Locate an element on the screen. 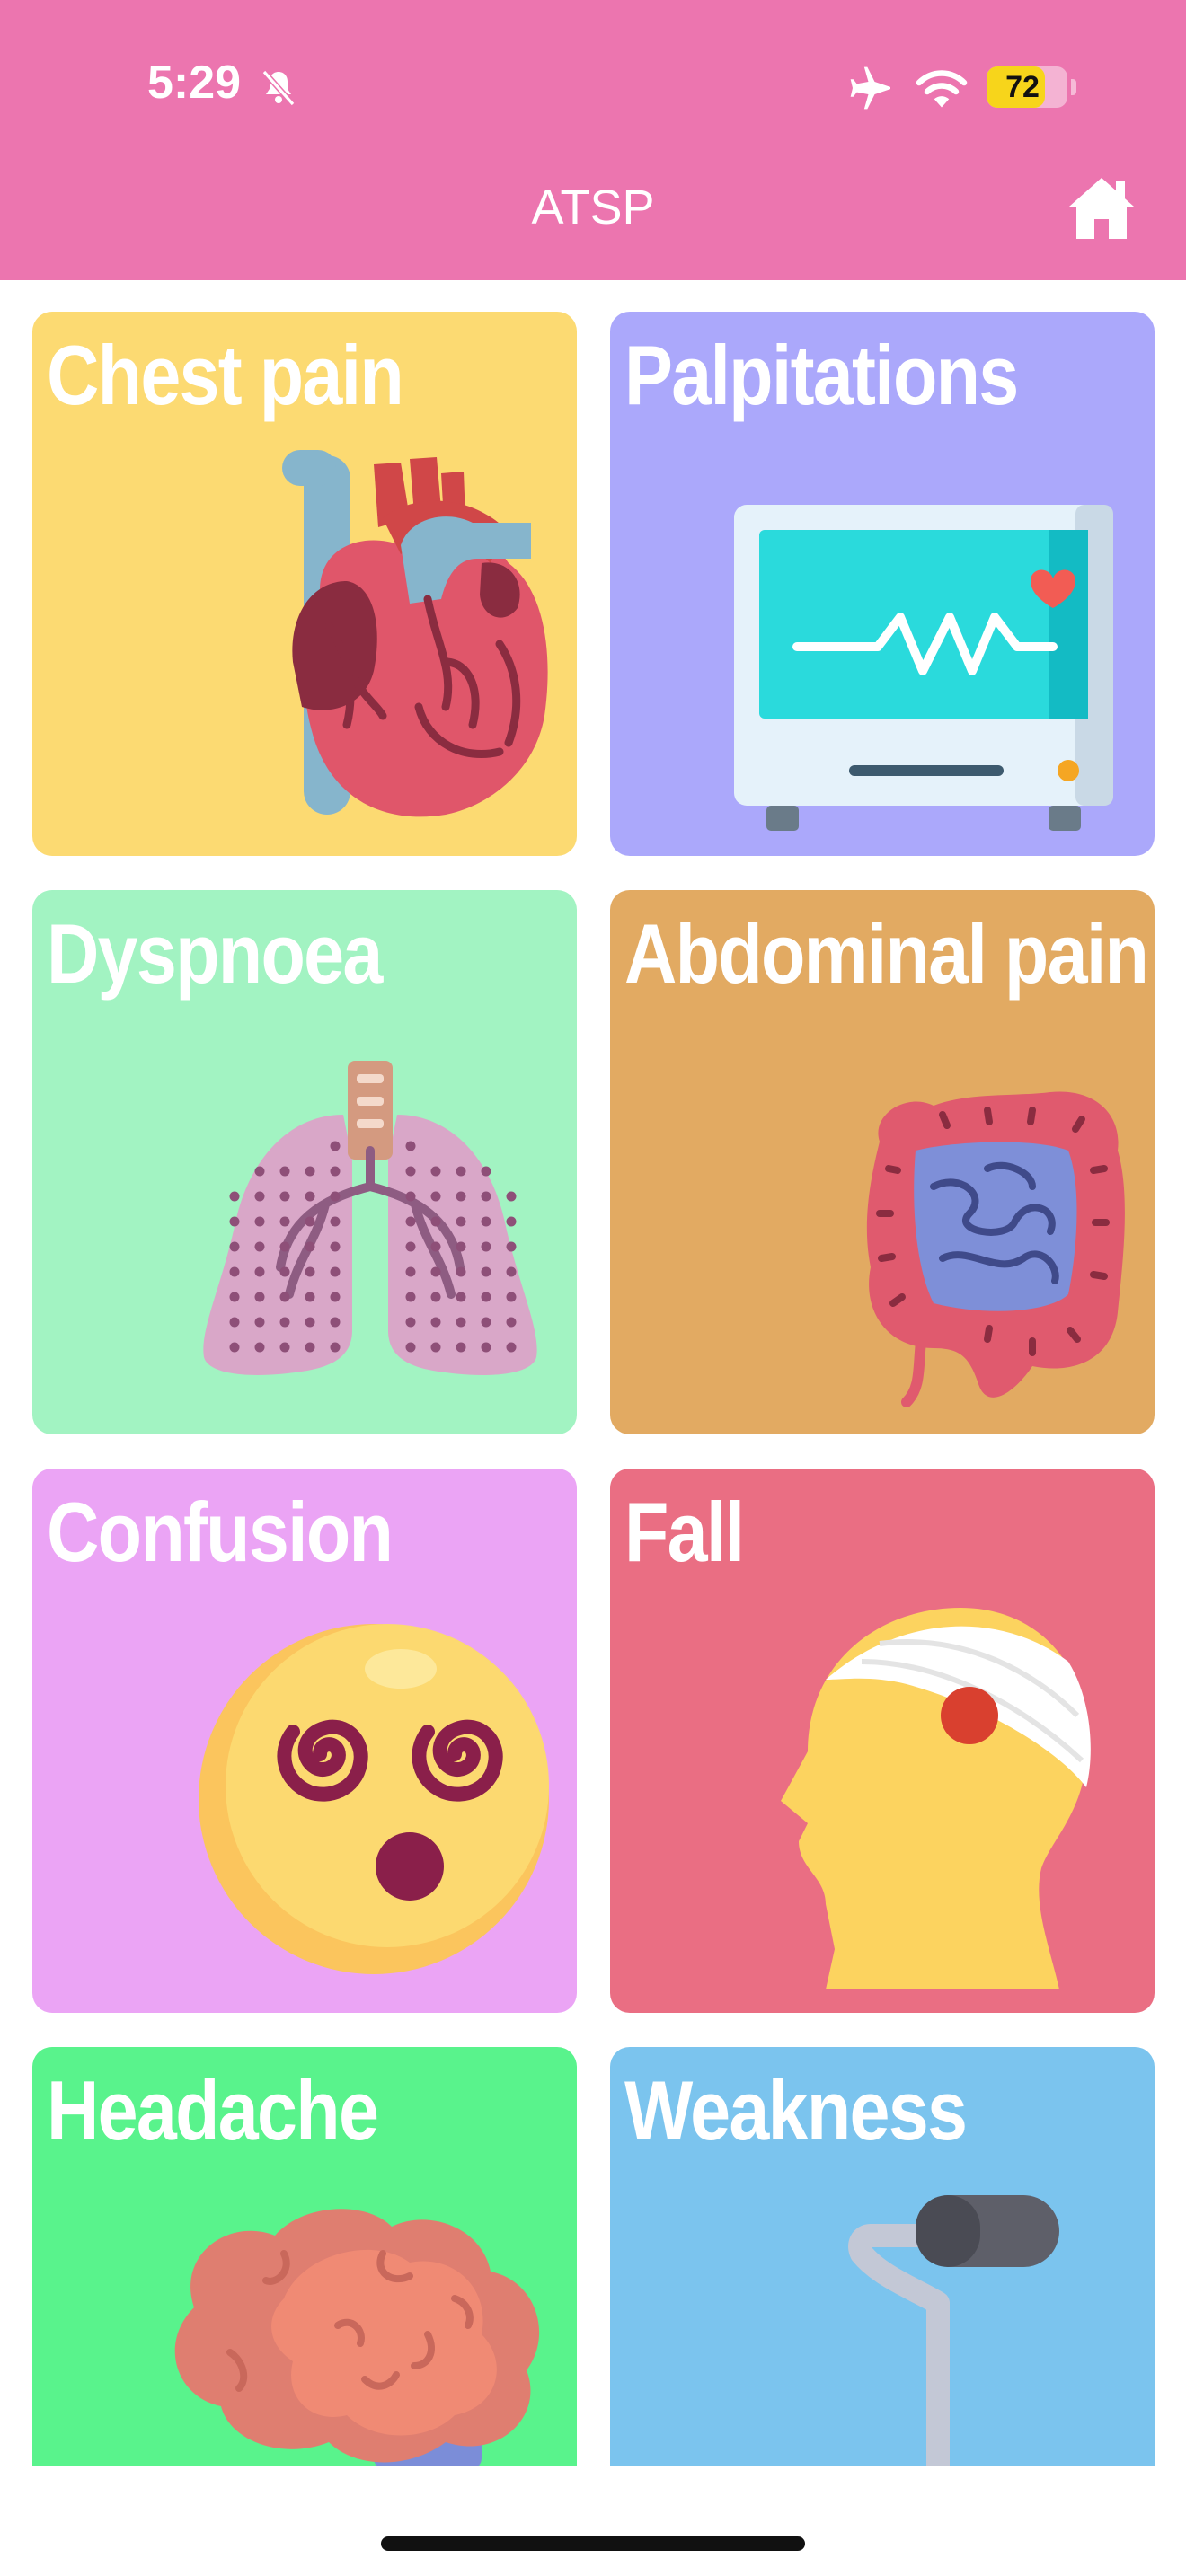  tile-label: Abdominal pain is located at coordinates (886, 953).